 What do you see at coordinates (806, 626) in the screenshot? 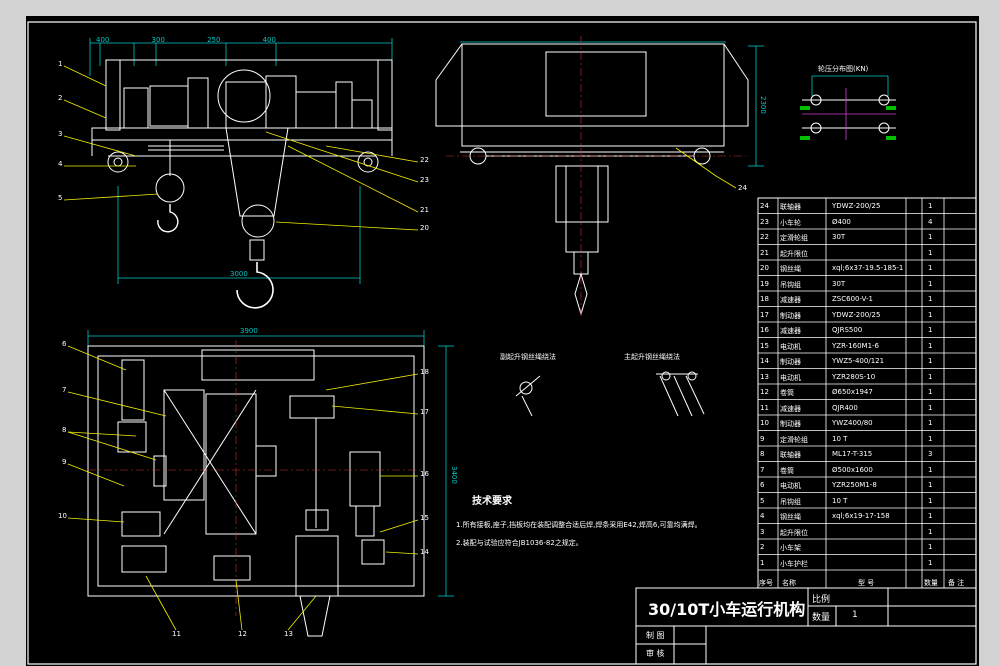
I see `title-block` at bounding box center [806, 626].